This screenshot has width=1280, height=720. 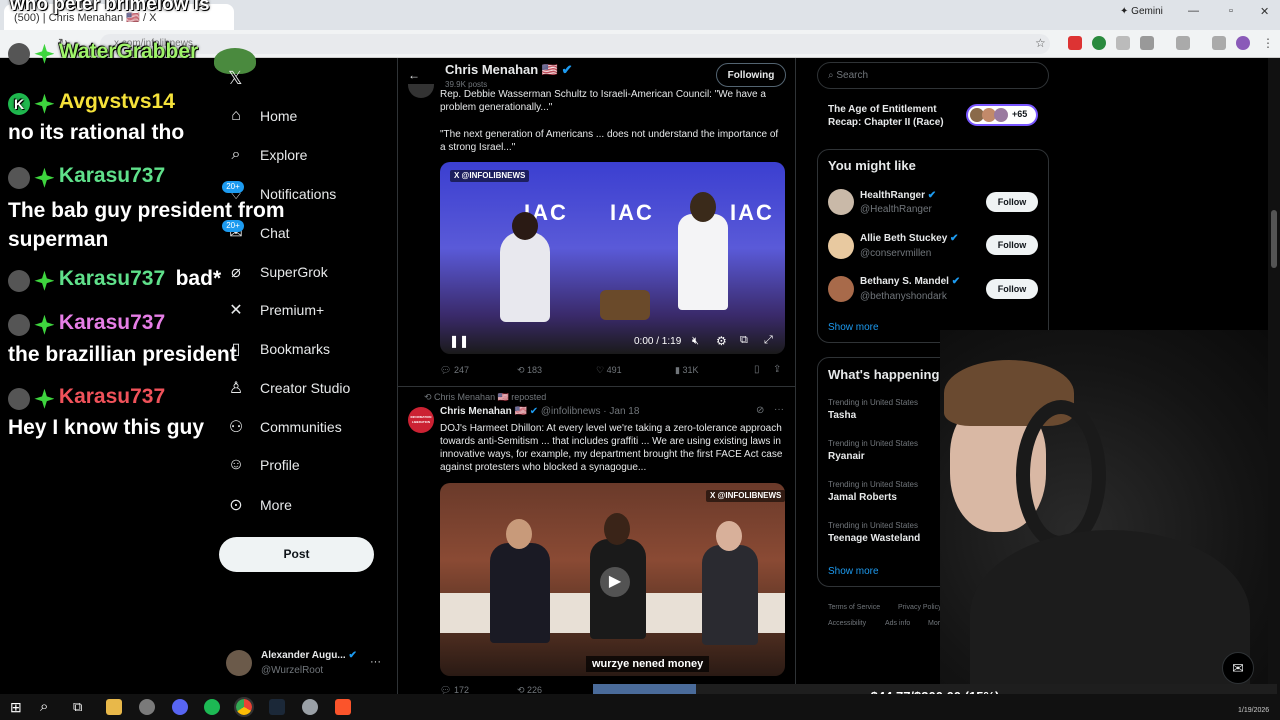 I want to click on steam-icon, so click(x=277, y=707).